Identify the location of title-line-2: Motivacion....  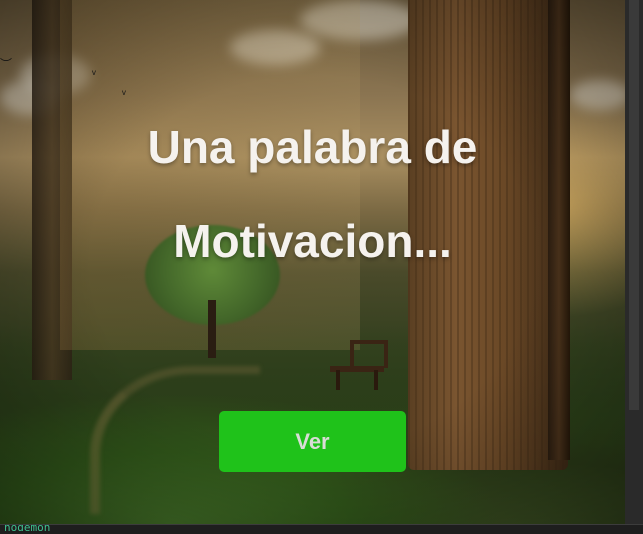
(312, 241).